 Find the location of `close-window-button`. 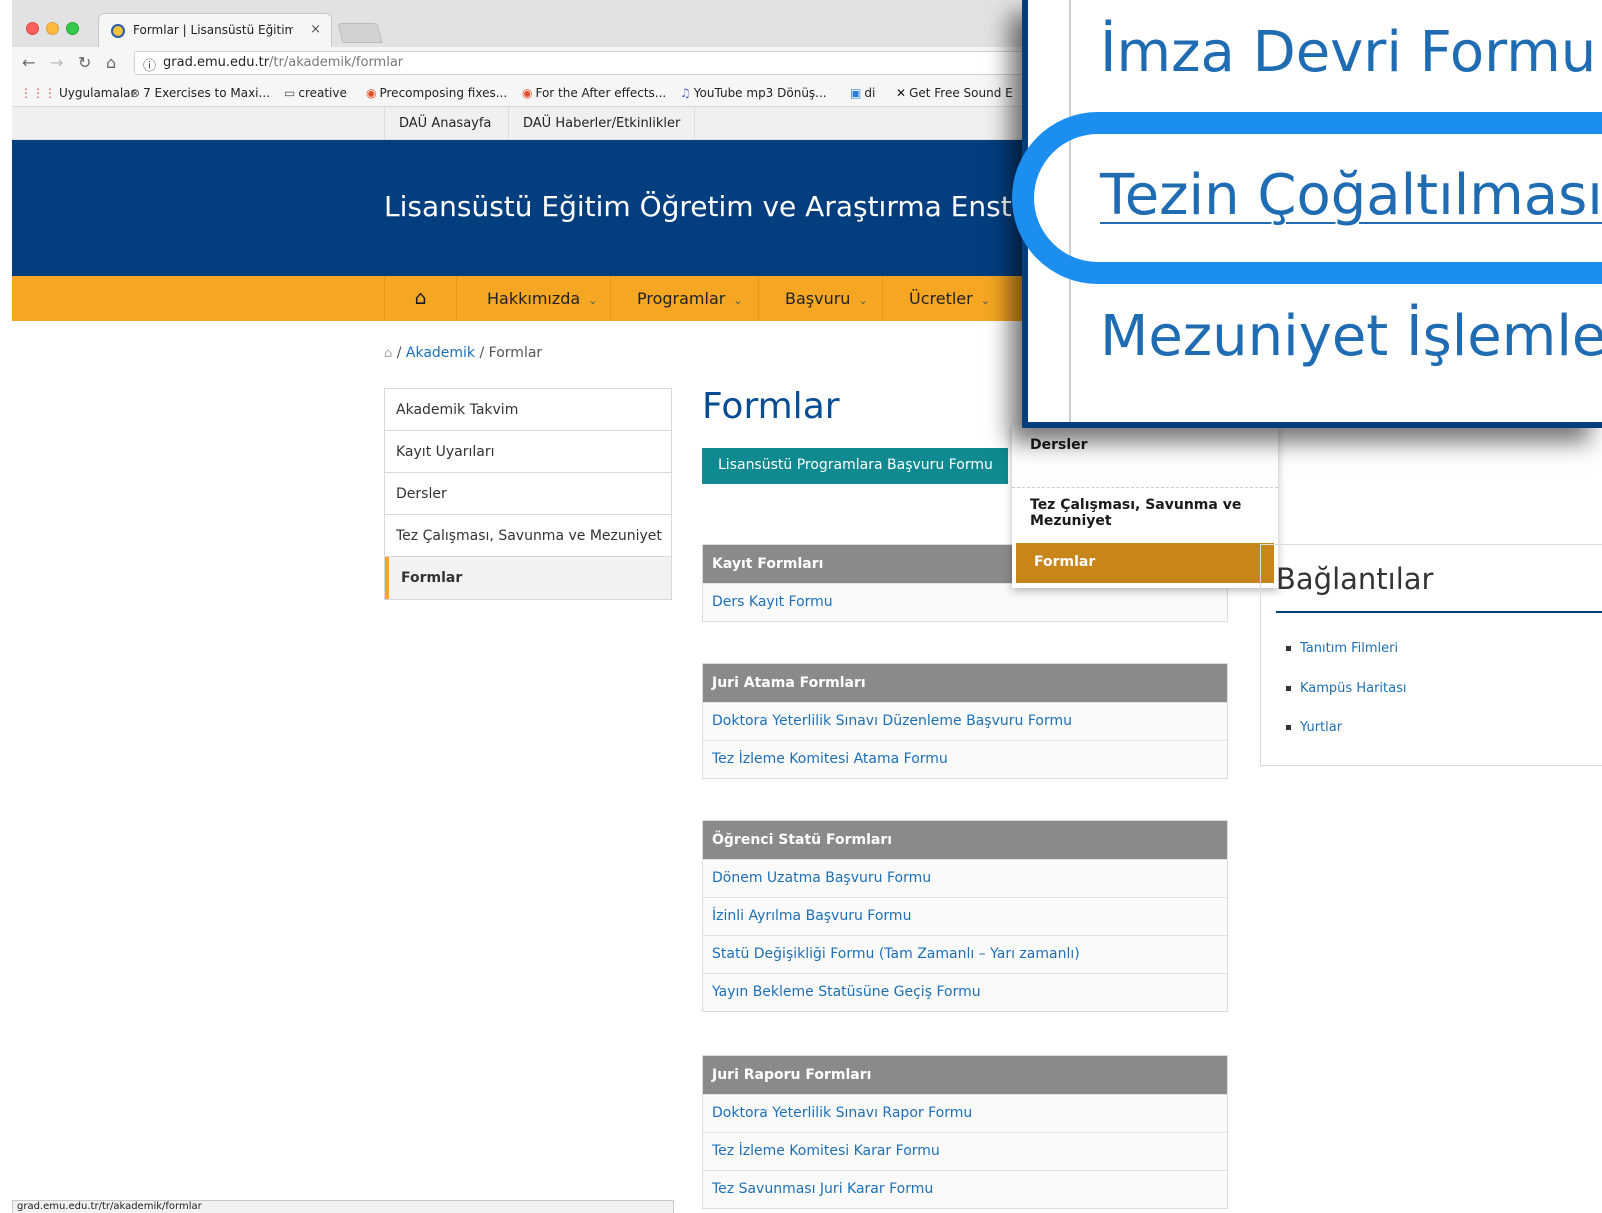

close-window-button is located at coordinates (32, 28).